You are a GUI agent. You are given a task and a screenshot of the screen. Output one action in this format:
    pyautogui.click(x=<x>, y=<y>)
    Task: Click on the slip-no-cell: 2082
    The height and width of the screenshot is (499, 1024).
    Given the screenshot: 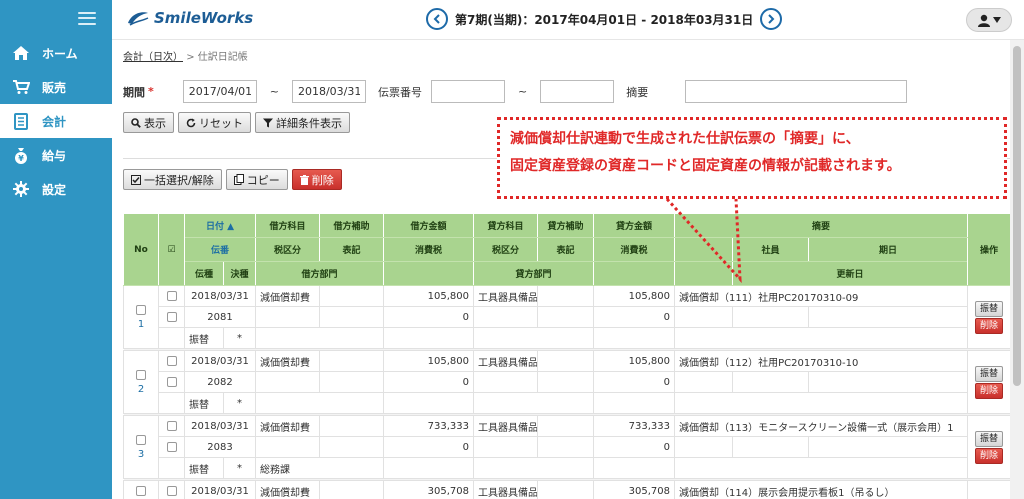 What is the action you would take?
    pyautogui.click(x=220, y=382)
    